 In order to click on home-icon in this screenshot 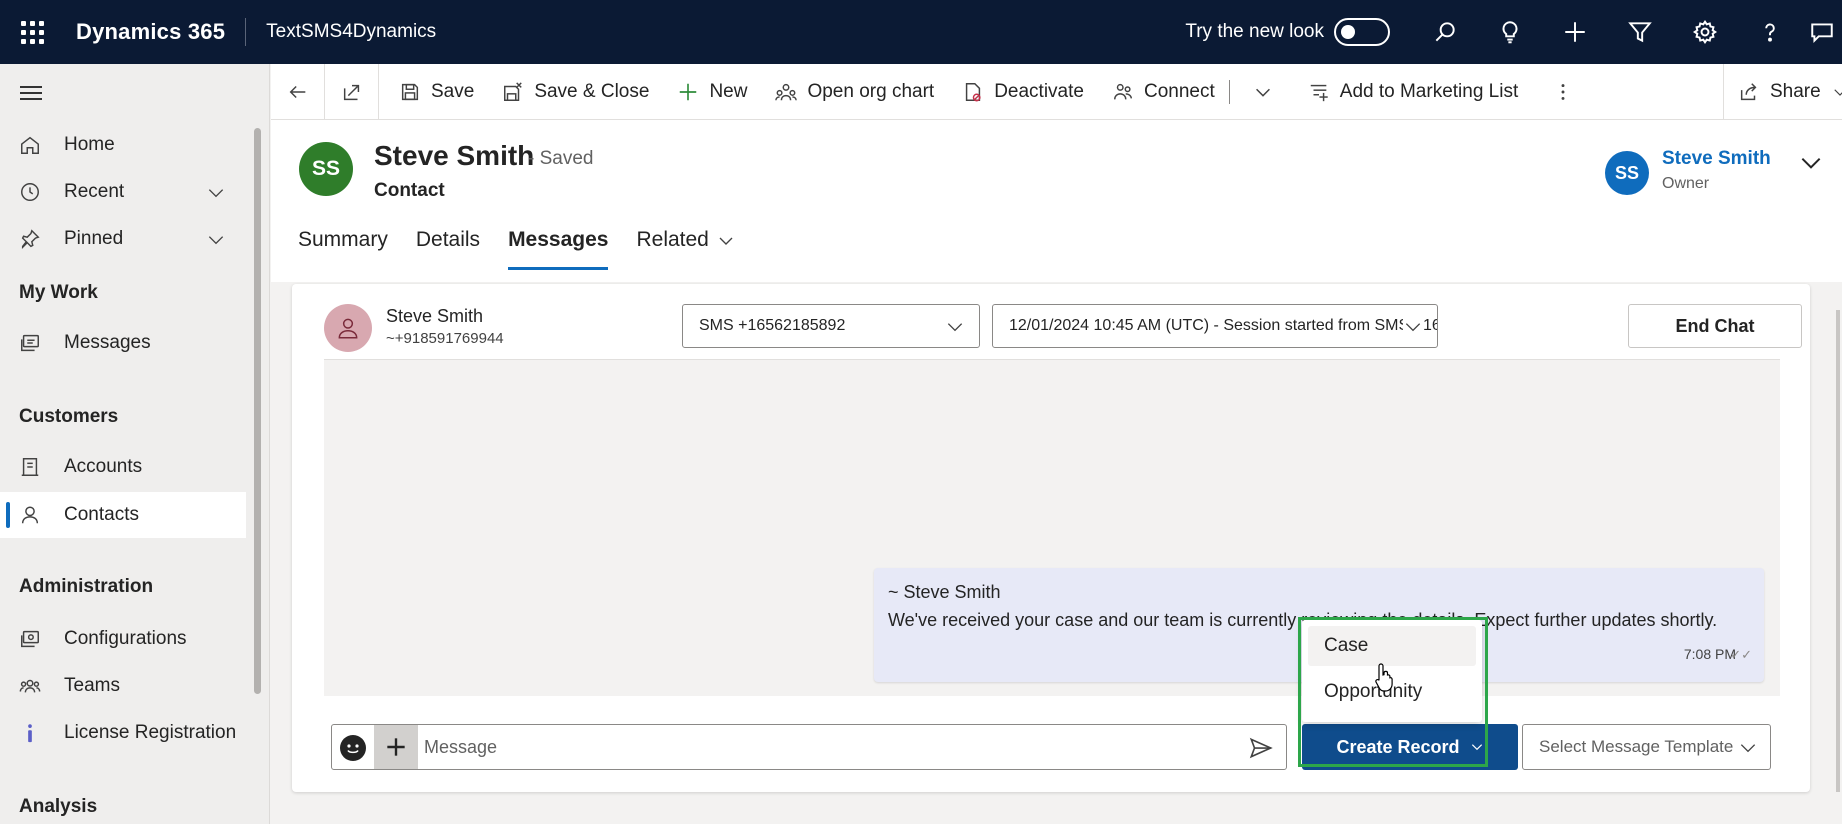, I will do `click(30, 145)`.